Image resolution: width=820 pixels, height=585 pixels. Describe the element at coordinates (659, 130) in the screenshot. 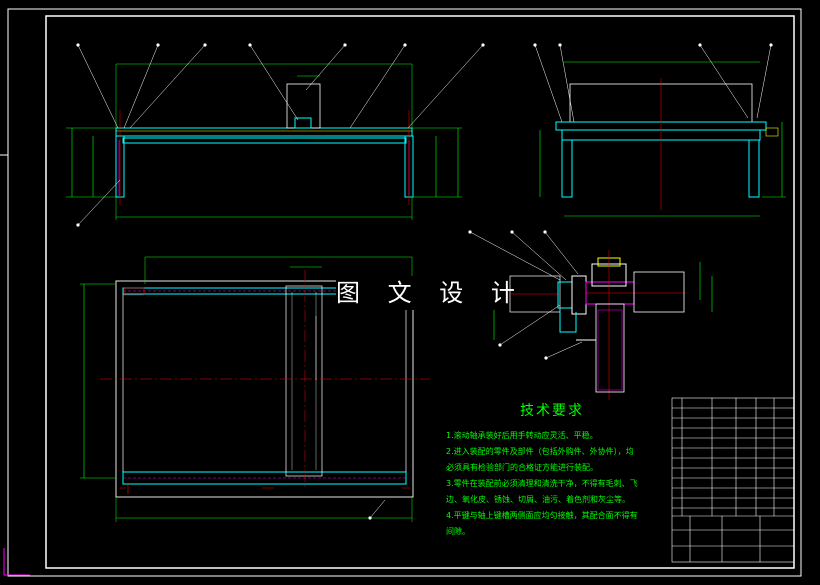

I see `side-view` at that location.